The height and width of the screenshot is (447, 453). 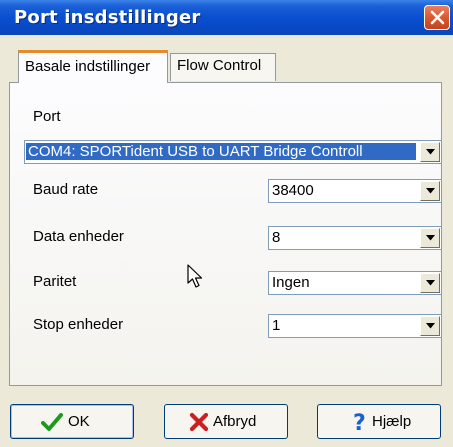 I want to click on tab-flow-control: Flow Control, so click(x=223, y=67).